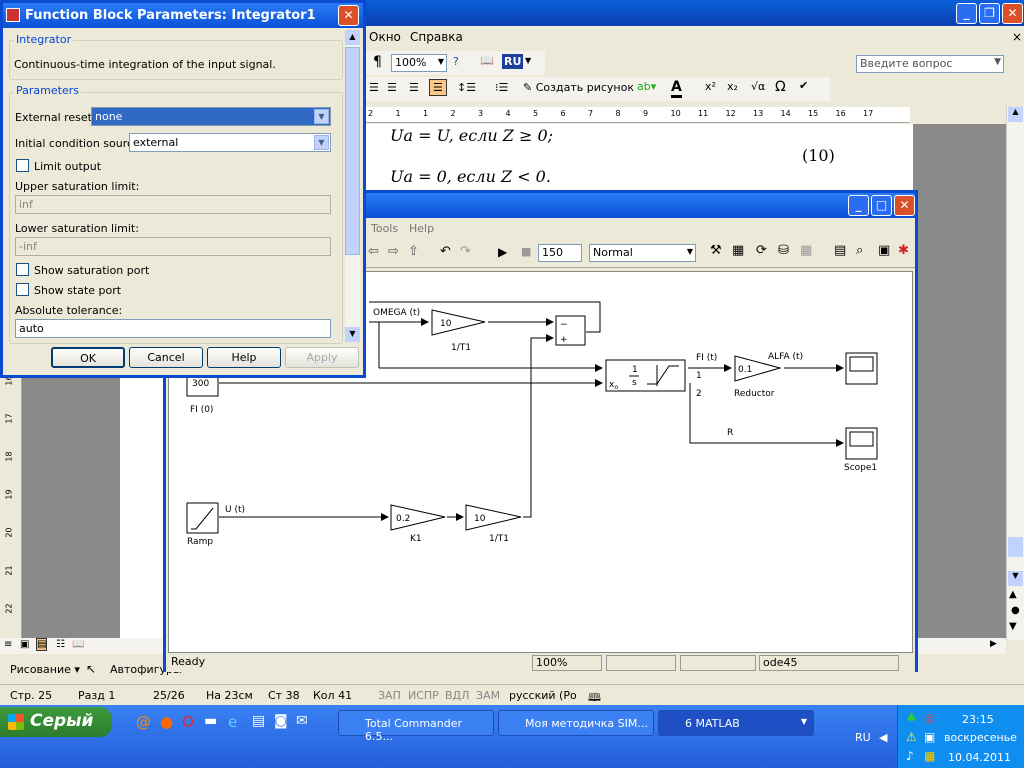 The width and height of the screenshot is (1024, 768). What do you see at coordinates (373, 251) in the screenshot?
I see `back-icon: ⇦` at bounding box center [373, 251].